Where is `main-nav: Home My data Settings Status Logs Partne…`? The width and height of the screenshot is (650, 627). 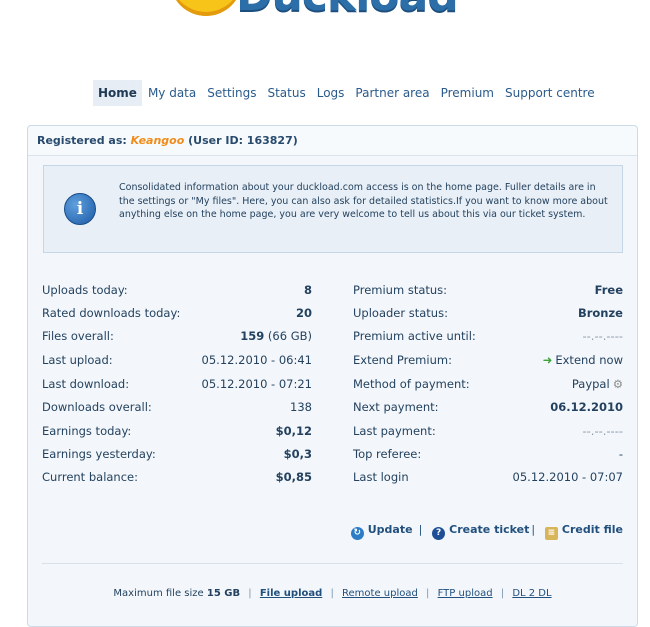 main-nav: Home My data Settings Status Logs Partne… is located at coordinates (347, 93).